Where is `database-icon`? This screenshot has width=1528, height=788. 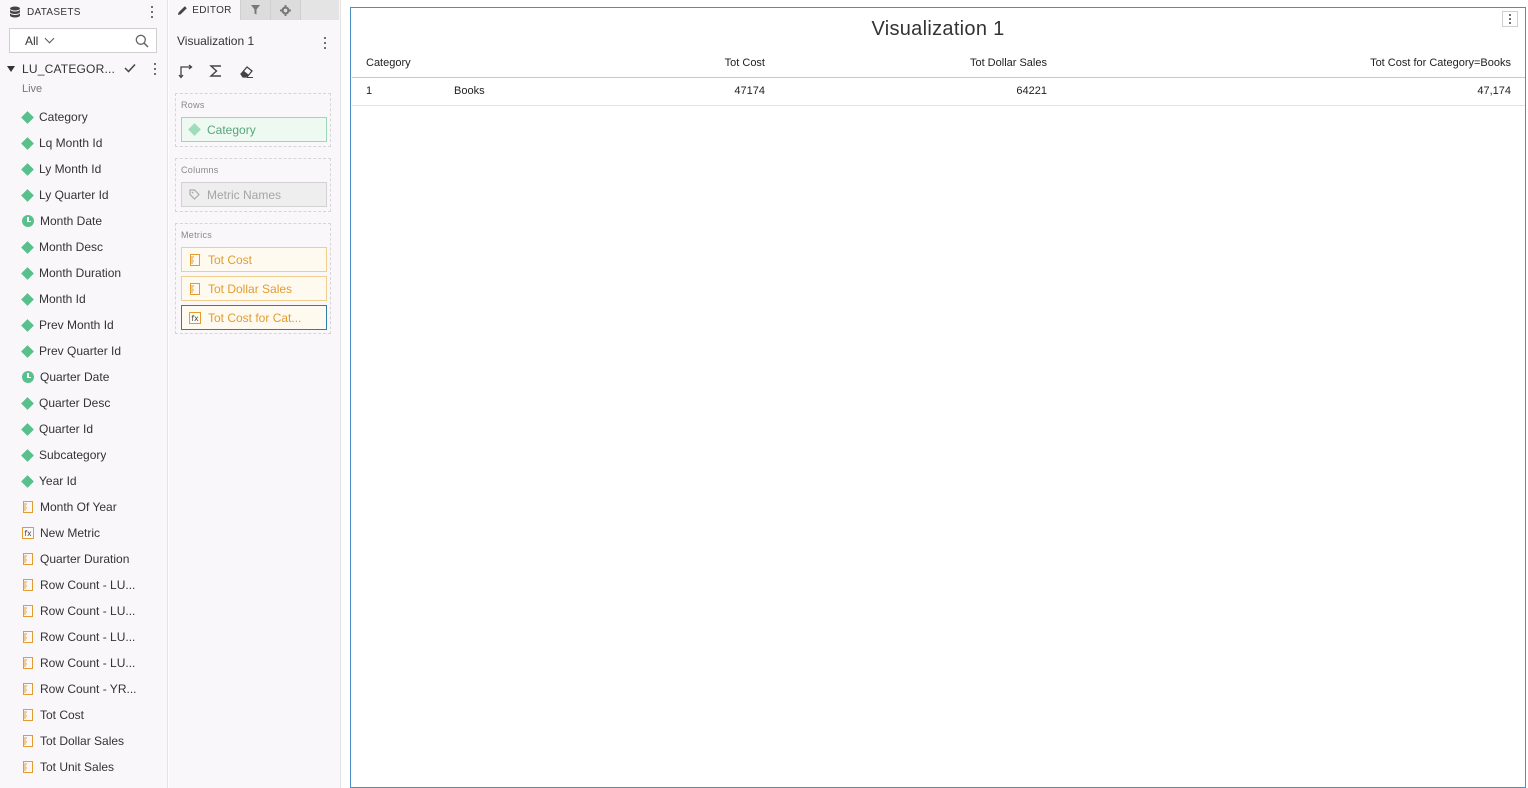 database-icon is located at coordinates (15, 12).